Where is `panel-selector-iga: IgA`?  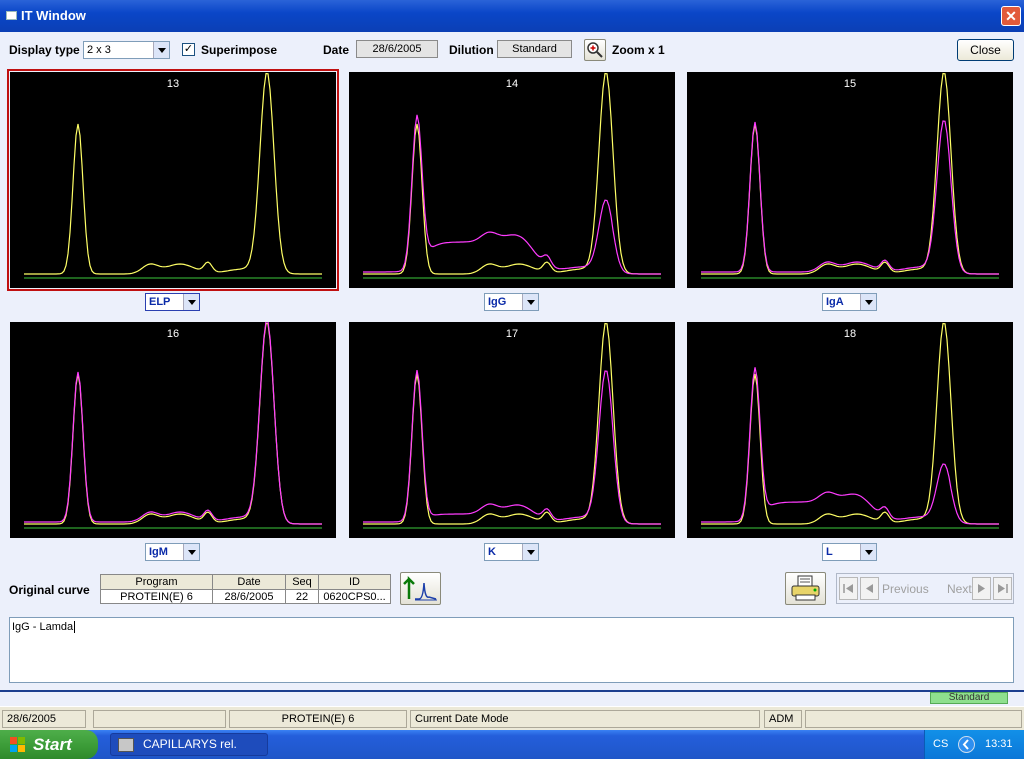 panel-selector-iga: IgA is located at coordinates (849, 302).